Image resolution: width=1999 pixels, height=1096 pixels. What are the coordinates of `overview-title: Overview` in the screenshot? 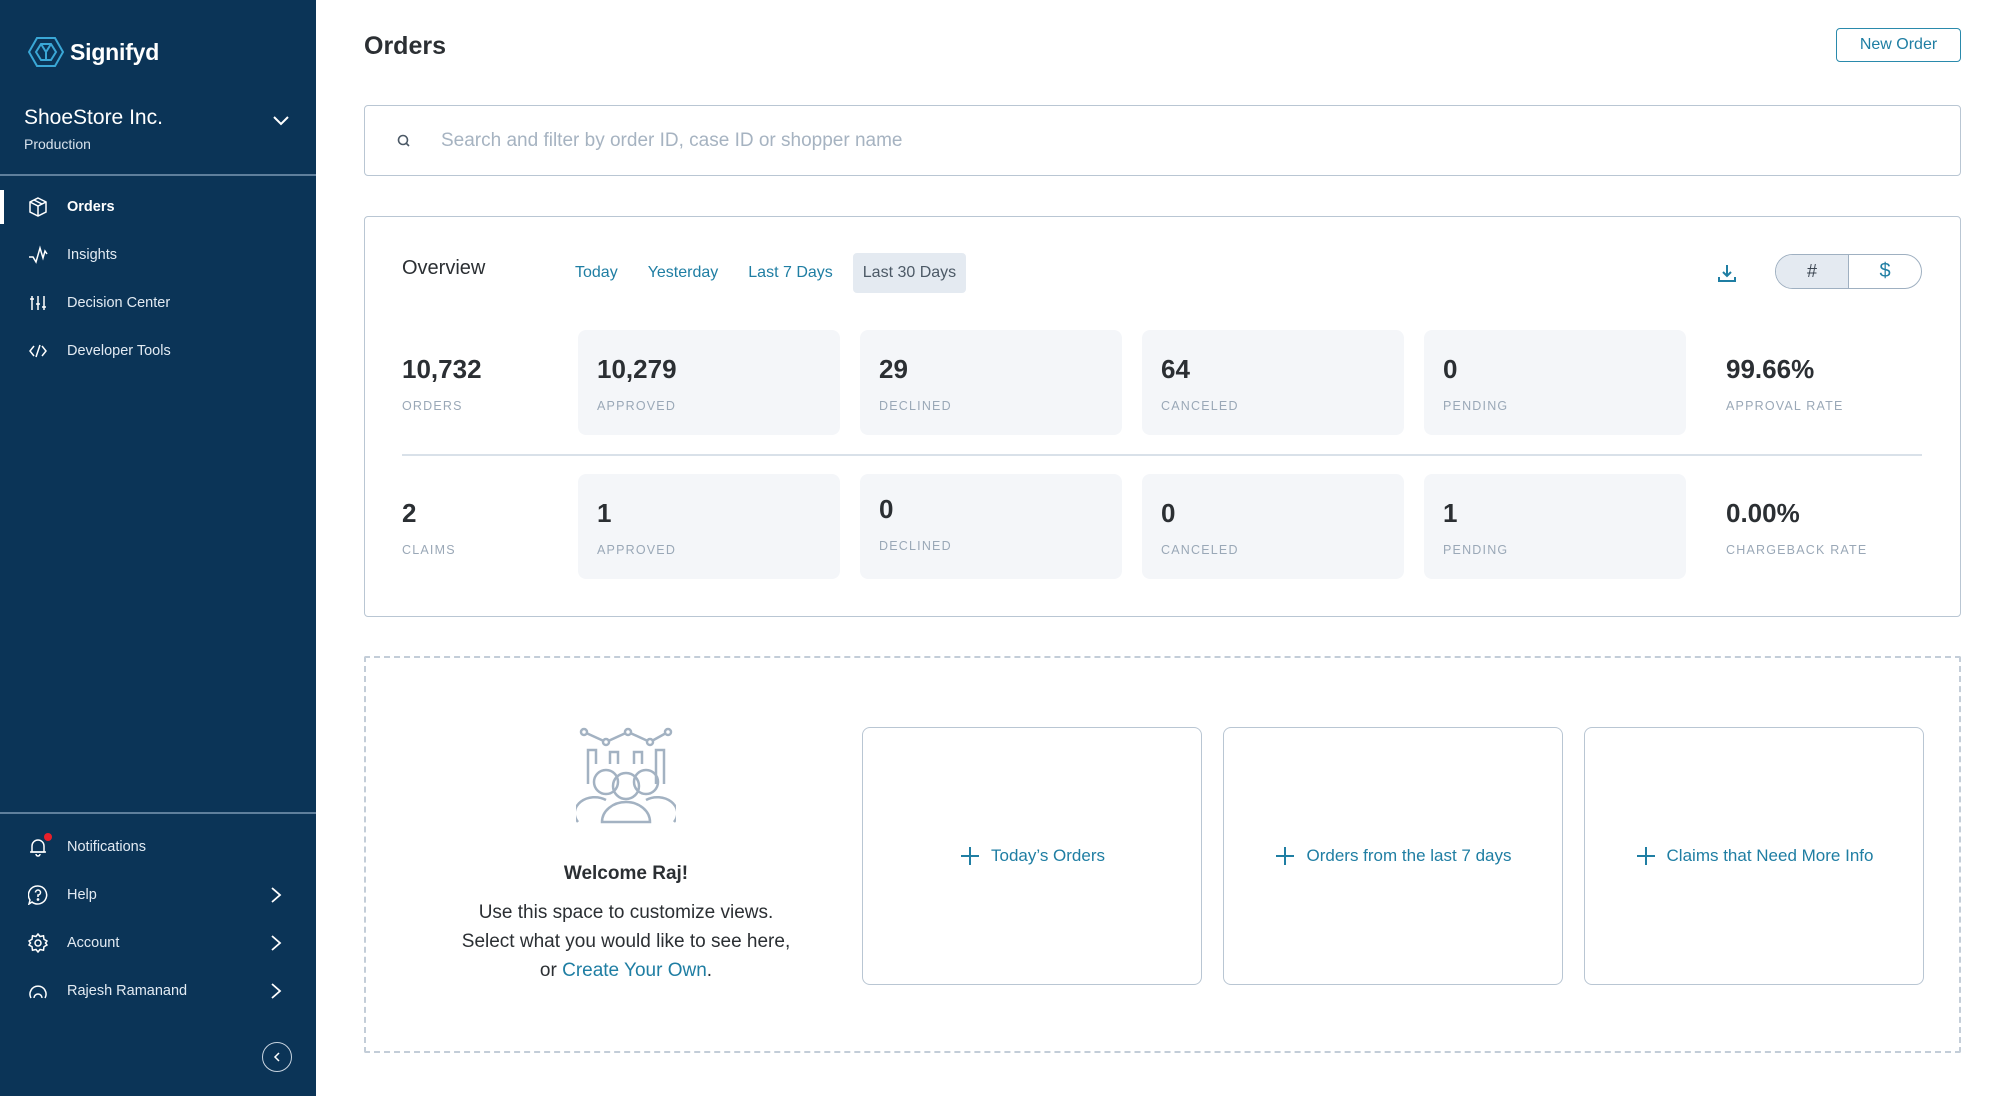 It's located at (444, 268).